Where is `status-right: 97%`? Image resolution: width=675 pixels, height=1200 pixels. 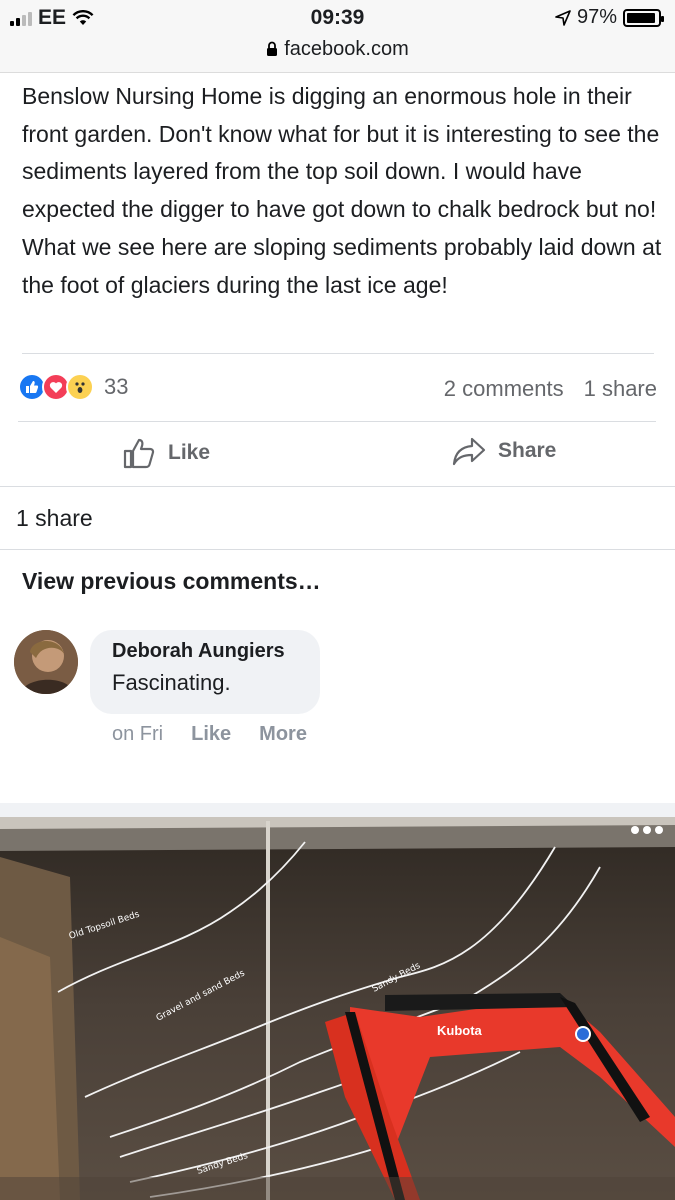 status-right: 97% is located at coordinates (609, 17).